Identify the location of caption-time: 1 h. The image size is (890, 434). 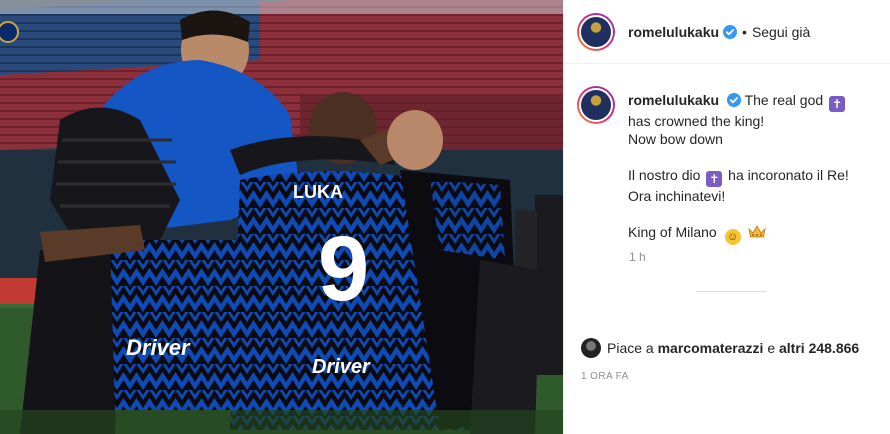
(637, 257).